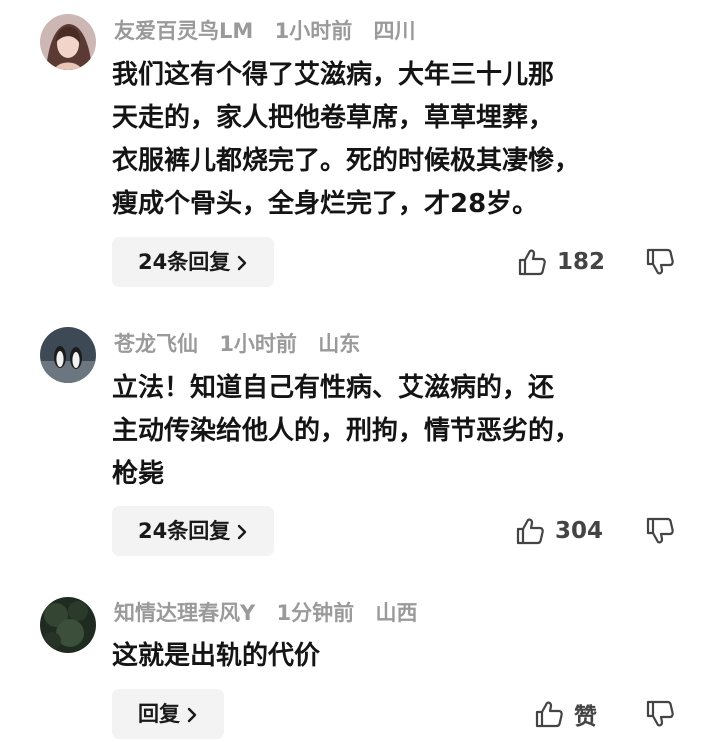 This screenshot has height=742, width=720. What do you see at coordinates (159, 714) in the screenshot?
I see `reply-label: 回复` at bounding box center [159, 714].